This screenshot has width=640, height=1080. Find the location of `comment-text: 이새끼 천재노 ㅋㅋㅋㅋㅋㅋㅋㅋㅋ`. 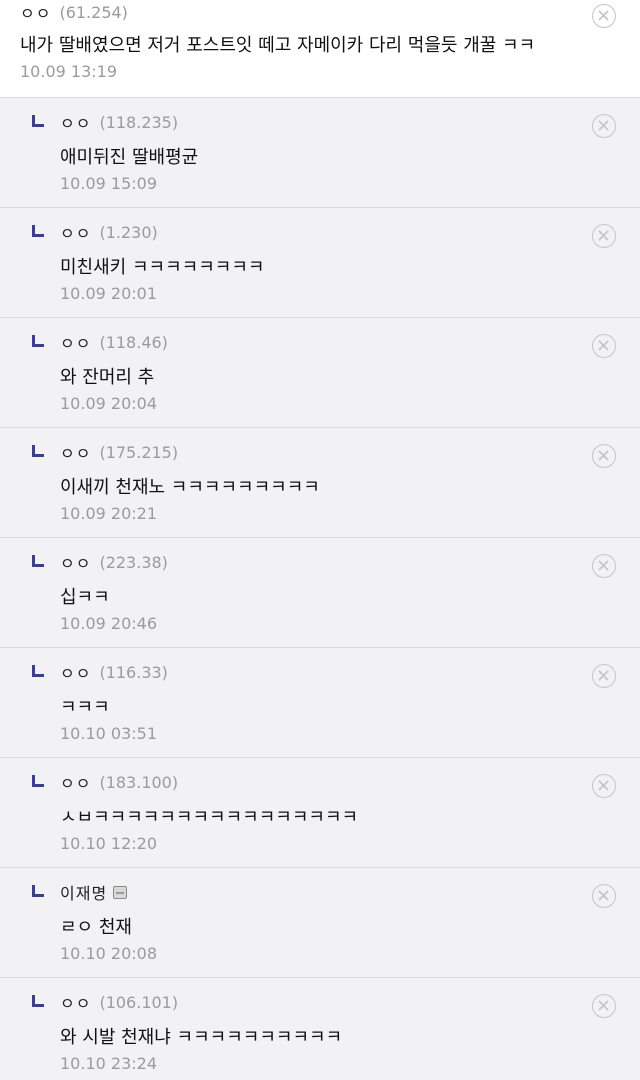

comment-text: 이새끼 천재노 ㅋㅋㅋㅋㅋㅋㅋㅋㅋ is located at coordinates (190, 487).